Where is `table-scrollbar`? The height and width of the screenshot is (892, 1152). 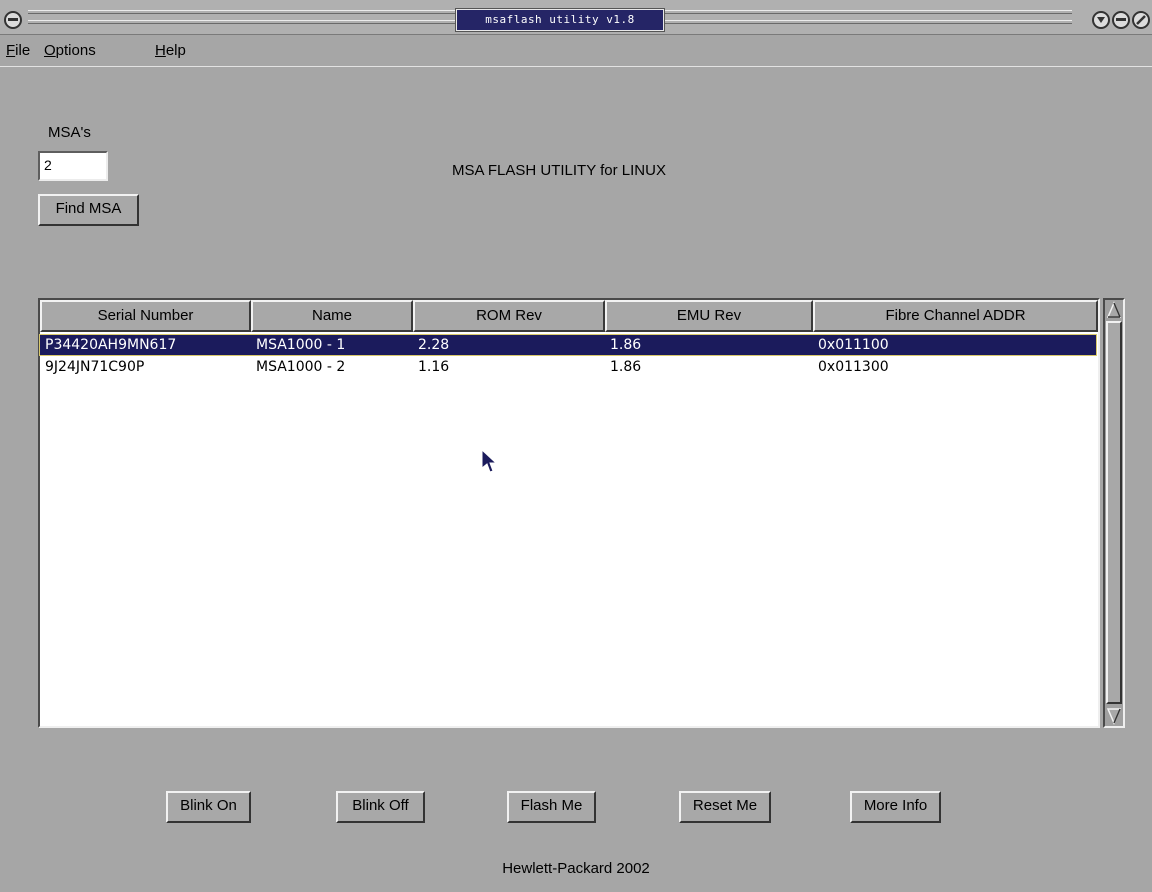
table-scrollbar is located at coordinates (1114, 513).